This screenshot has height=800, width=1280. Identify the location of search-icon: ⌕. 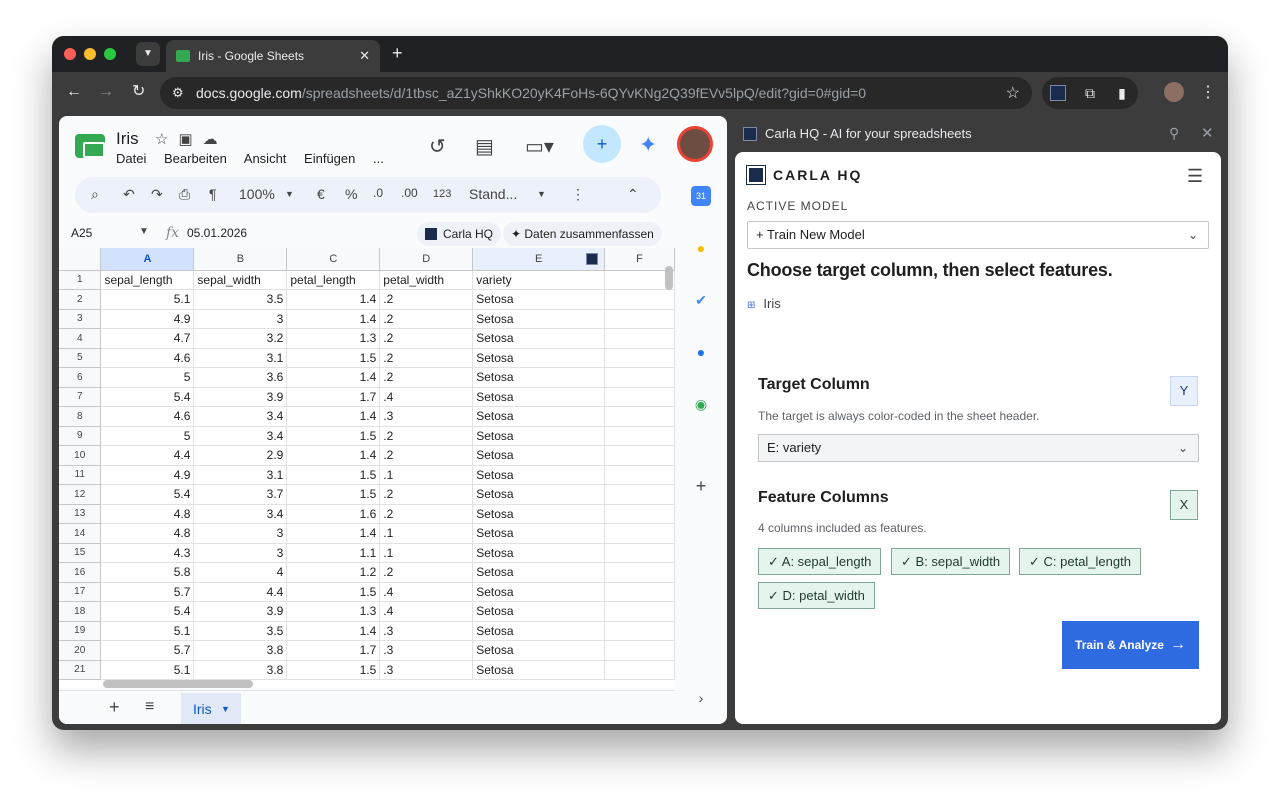
(95, 194).